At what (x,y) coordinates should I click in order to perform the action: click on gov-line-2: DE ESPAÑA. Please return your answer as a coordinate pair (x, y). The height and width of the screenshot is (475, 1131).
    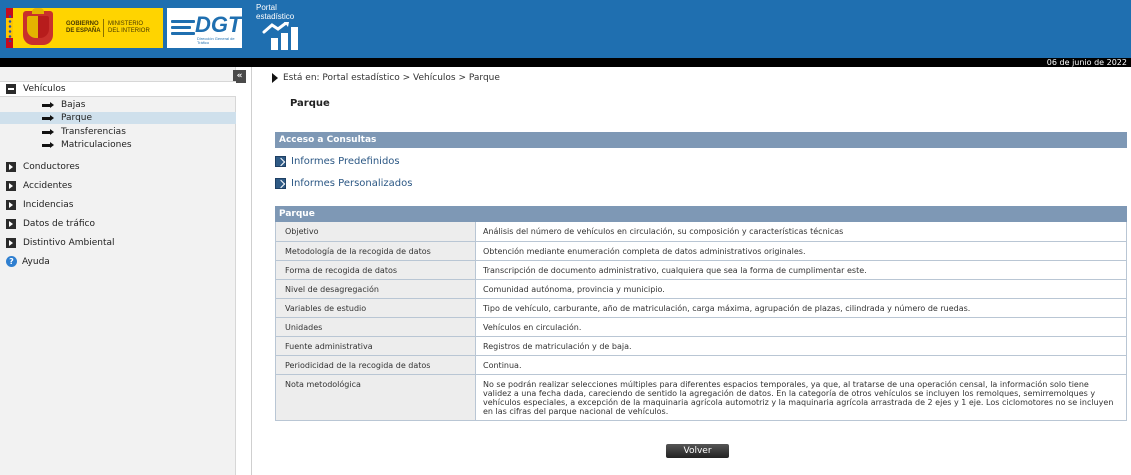
    Looking at the image, I should click on (83, 31).